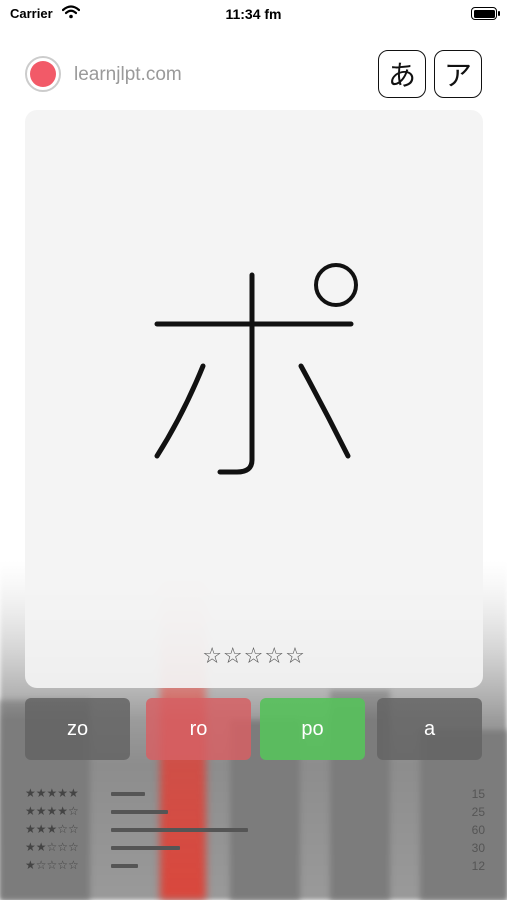 Image resolution: width=507 pixels, height=900 pixels. I want to click on record-button, so click(43, 74).